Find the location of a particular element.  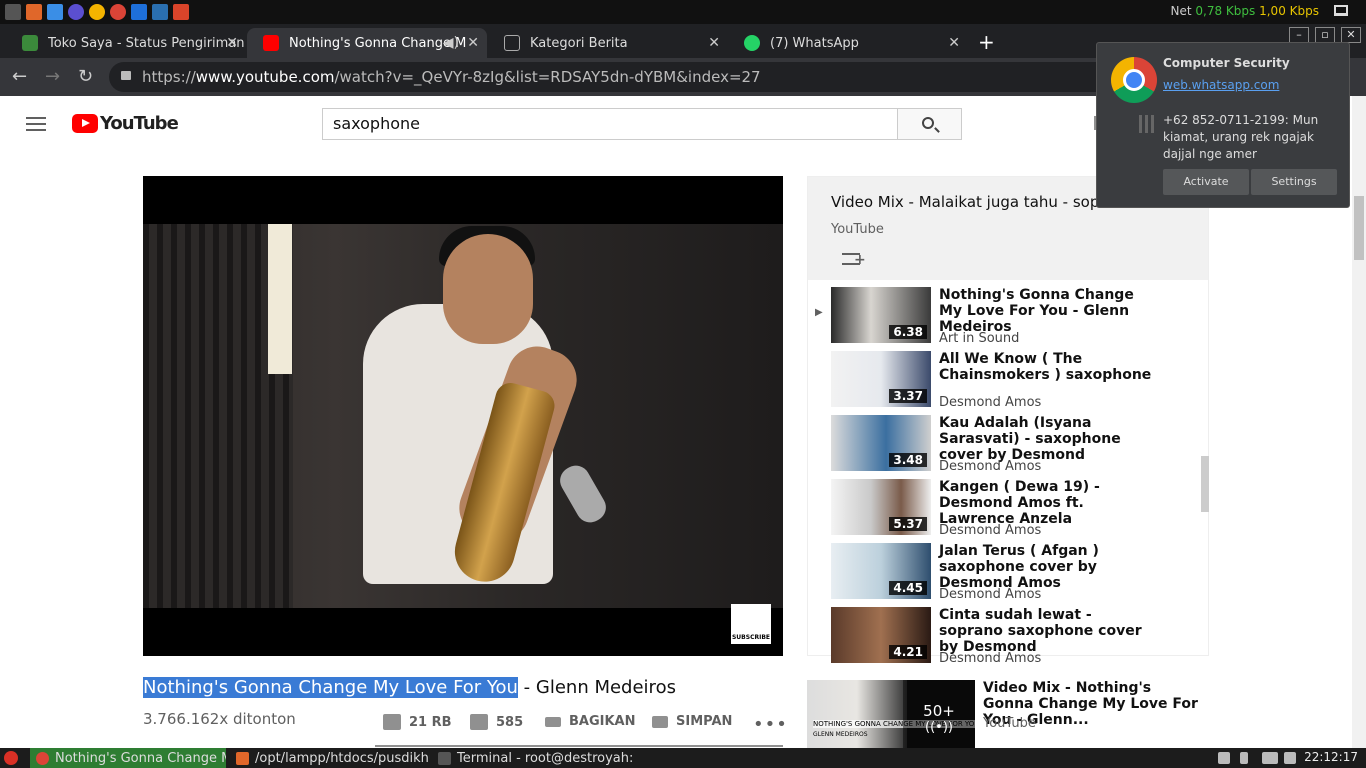

like-button: 21 RB is located at coordinates (417, 722).